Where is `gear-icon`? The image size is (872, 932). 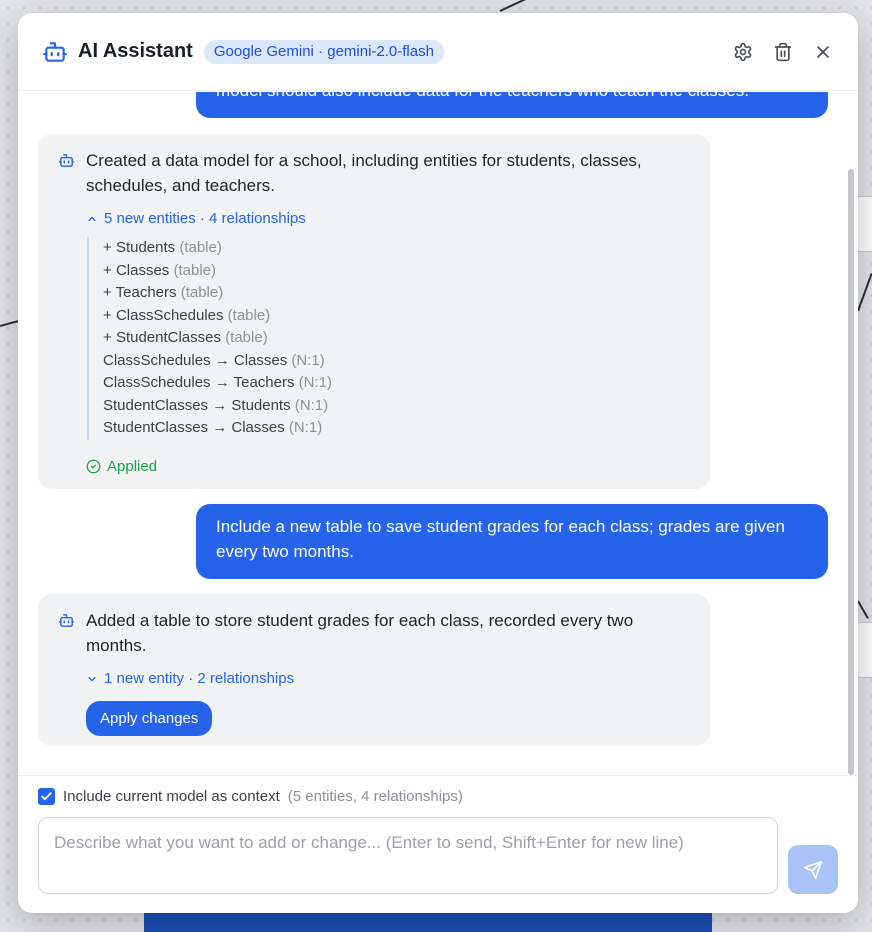
gear-icon is located at coordinates (743, 51).